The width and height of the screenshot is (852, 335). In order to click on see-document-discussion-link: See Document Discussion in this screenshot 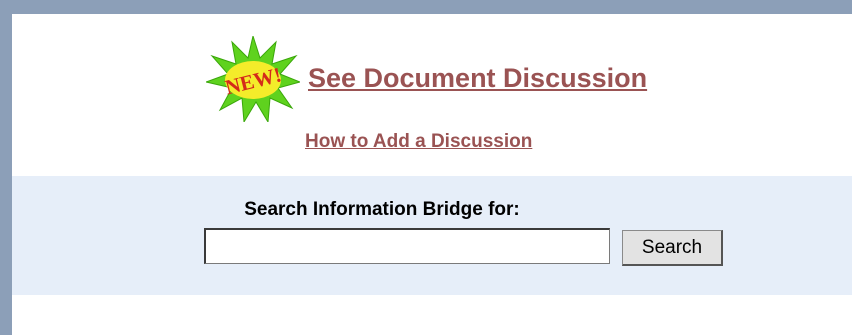, I will do `click(477, 78)`.